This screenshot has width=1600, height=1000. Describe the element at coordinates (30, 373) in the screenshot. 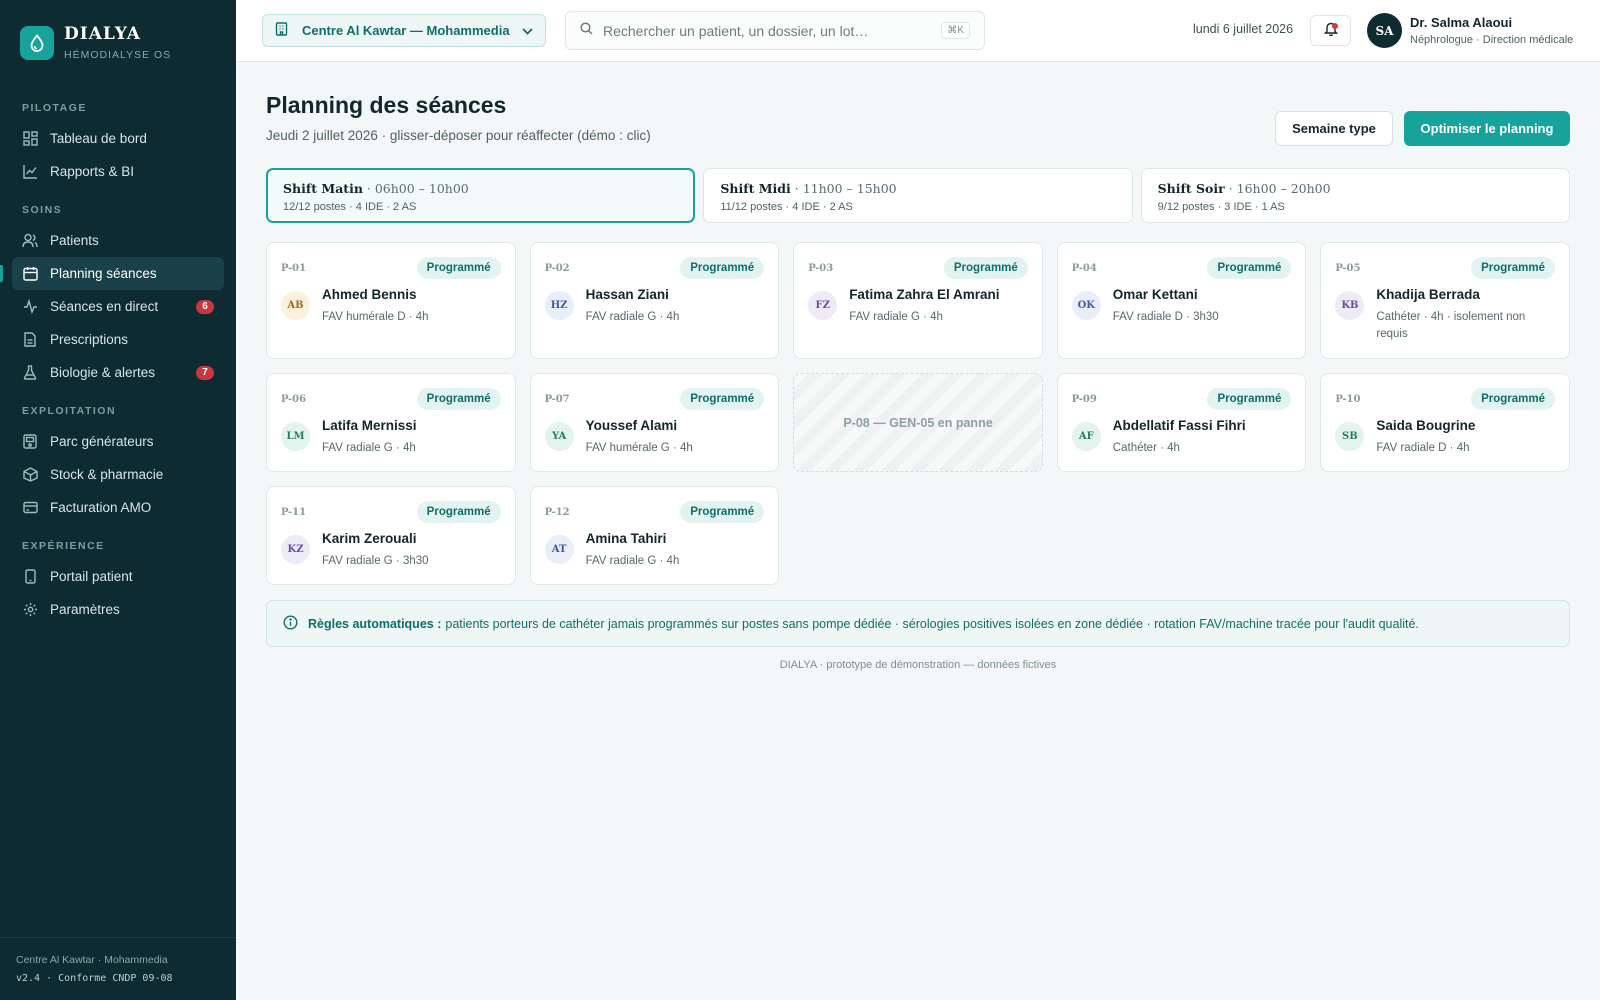

I see `flask-icon` at that location.